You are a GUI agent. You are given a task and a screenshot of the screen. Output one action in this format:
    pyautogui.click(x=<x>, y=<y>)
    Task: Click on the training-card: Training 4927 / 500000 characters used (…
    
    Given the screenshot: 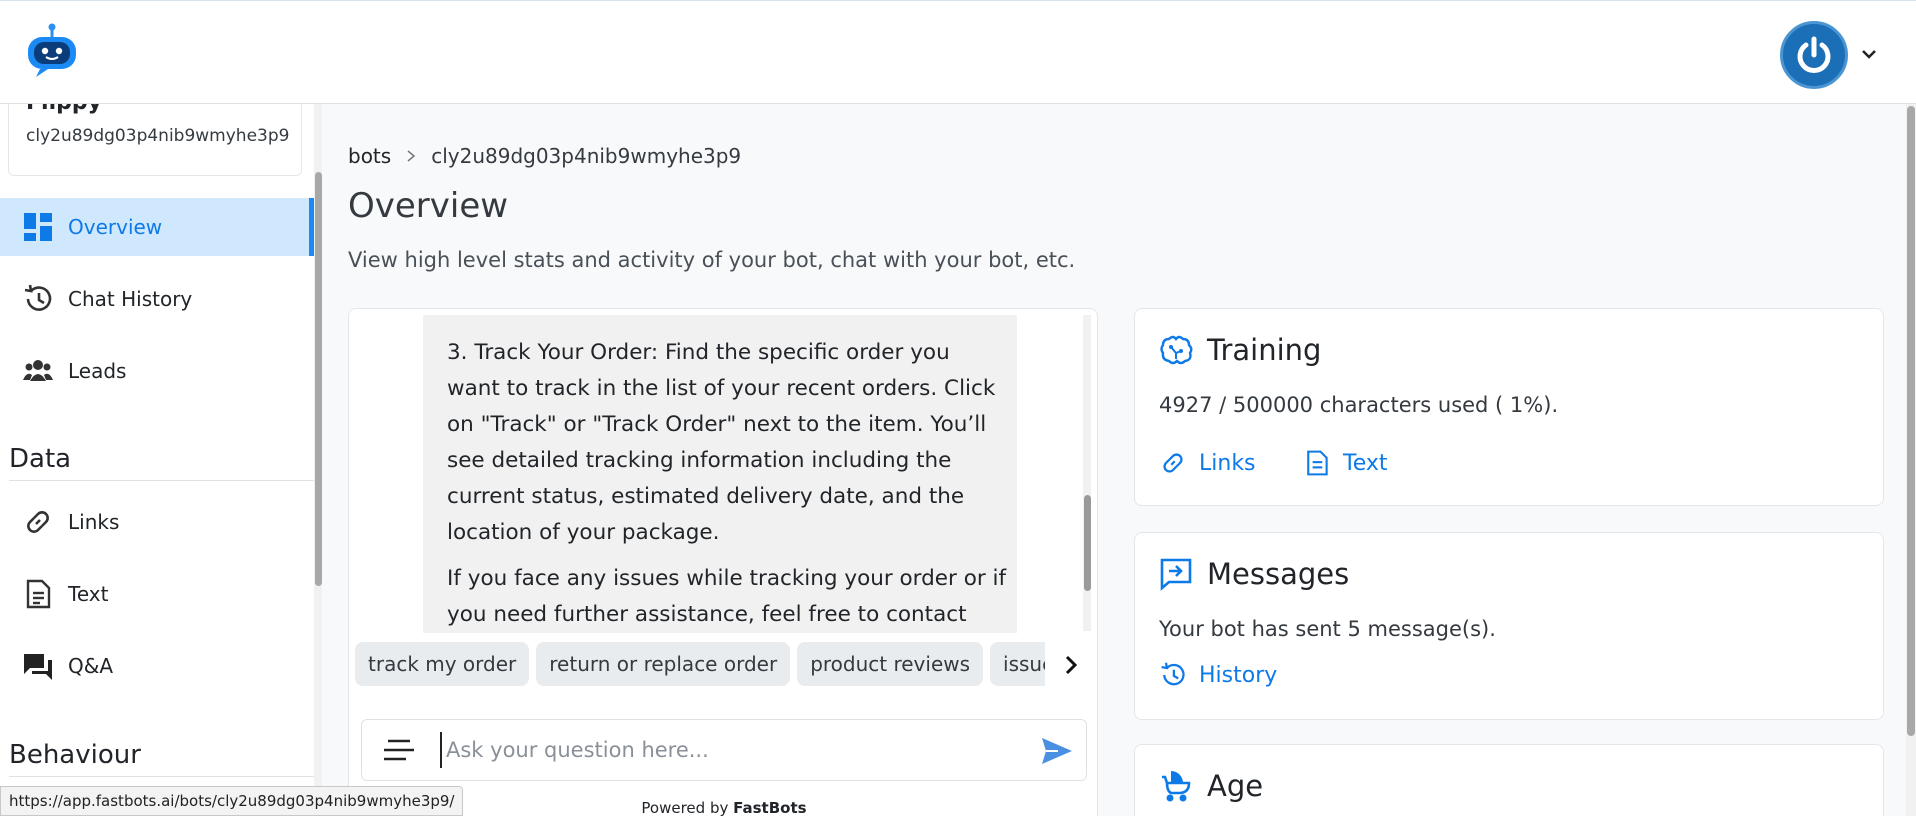 What is the action you would take?
    pyautogui.click(x=1509, y=407)
    